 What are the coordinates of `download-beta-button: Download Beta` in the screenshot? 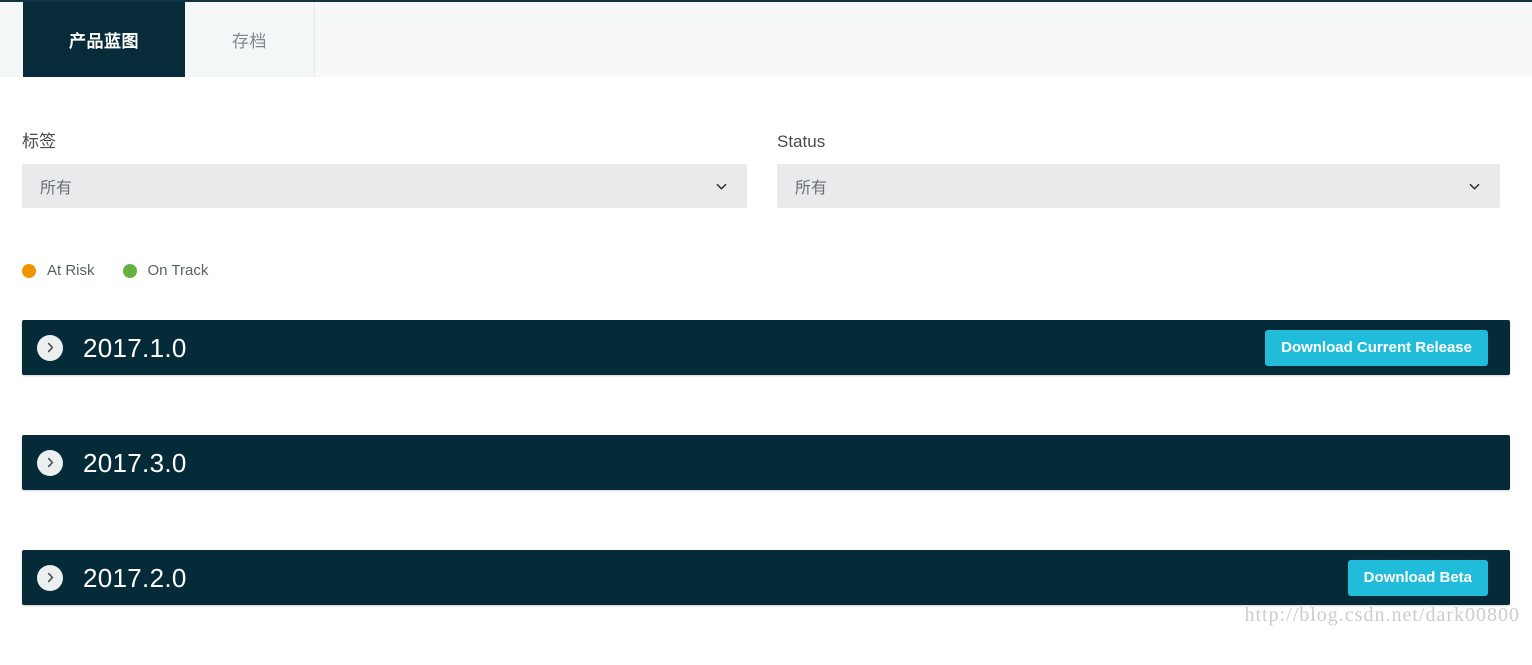 It's located at (1417, 577).